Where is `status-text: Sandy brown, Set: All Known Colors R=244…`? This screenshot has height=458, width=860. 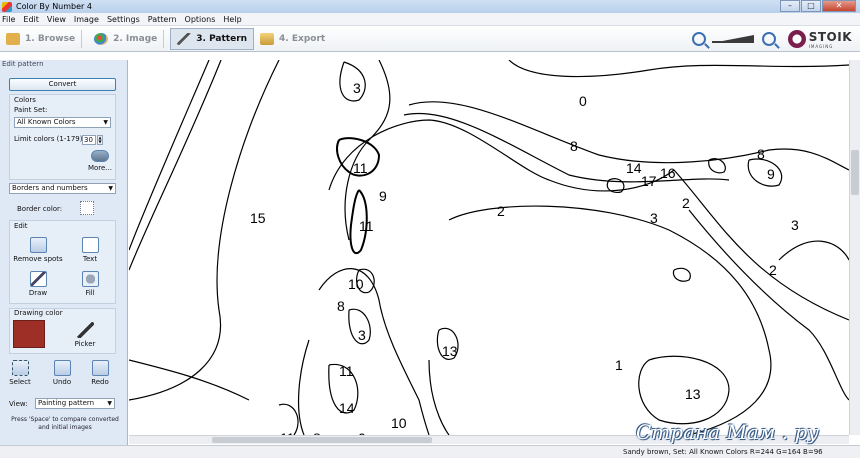 status-text: Sandy brown, Set: All Known Colors R=244… is located at coordinates (723, 452).